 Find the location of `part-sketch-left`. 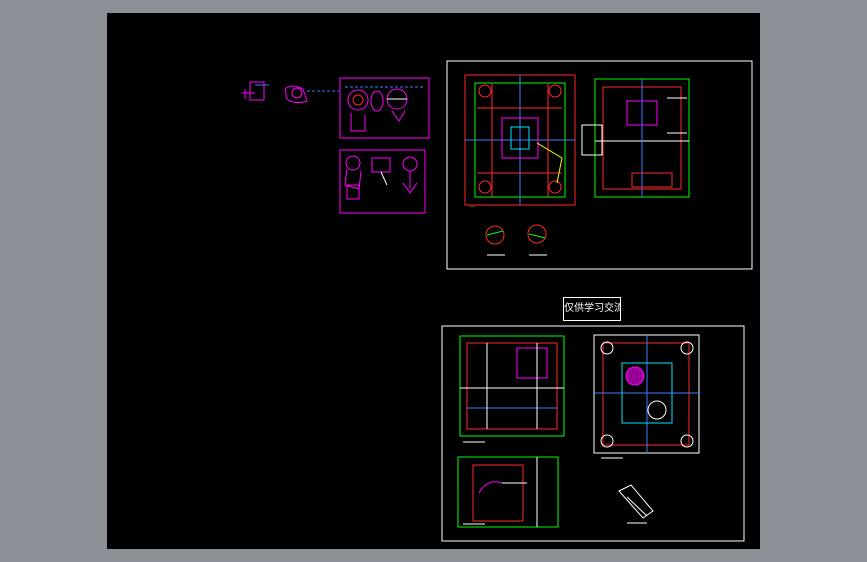

part-sketch-left is located at coordinates (290, 92).